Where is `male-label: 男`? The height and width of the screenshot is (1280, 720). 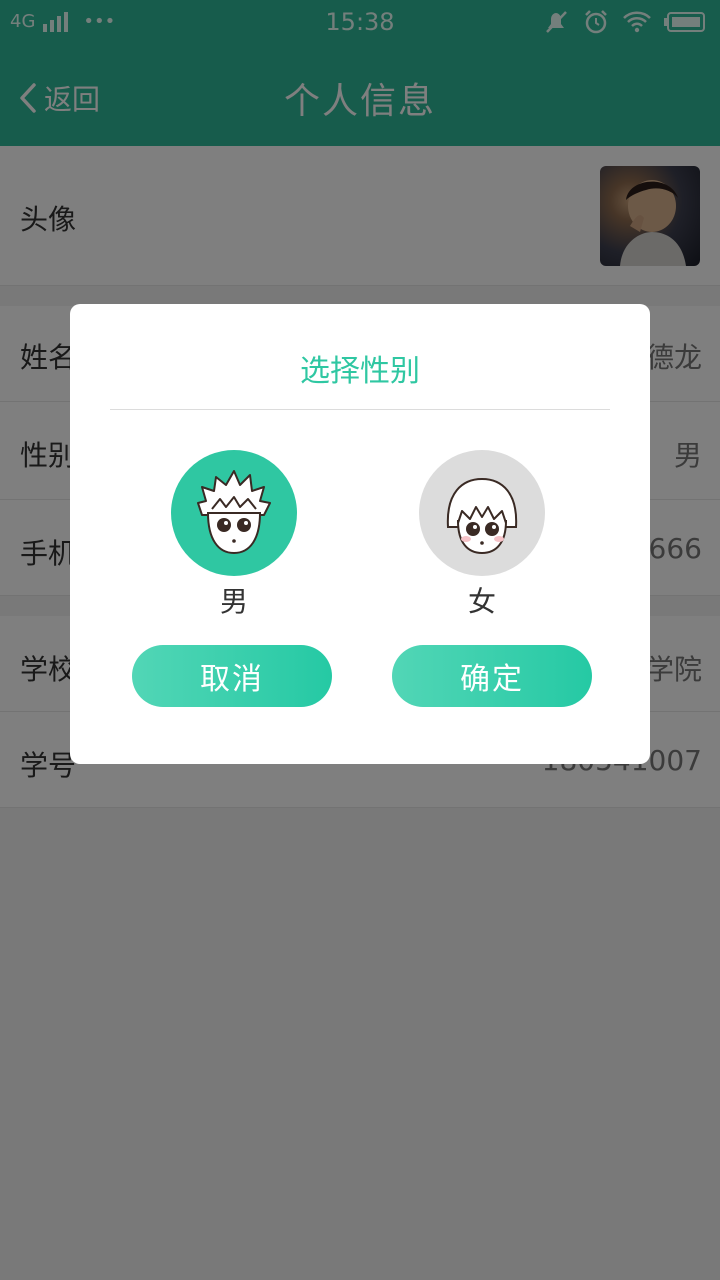
male-label: 男 is located at coordinates (233, 601).